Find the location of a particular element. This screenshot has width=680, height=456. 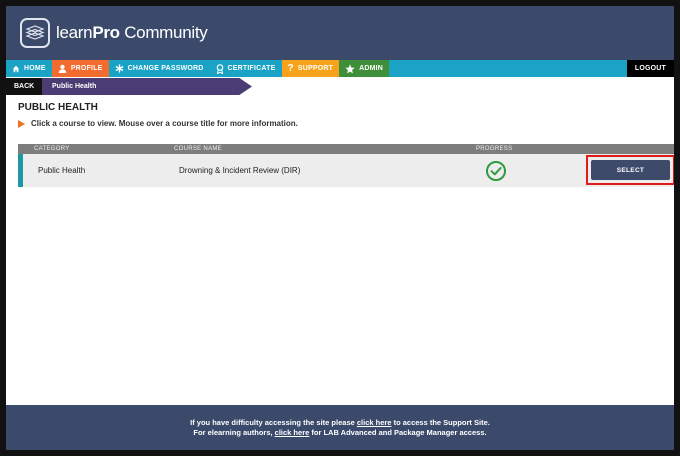

nav-change-password-label: CHANGE PASSWORD is located at coordinates (165, 68).